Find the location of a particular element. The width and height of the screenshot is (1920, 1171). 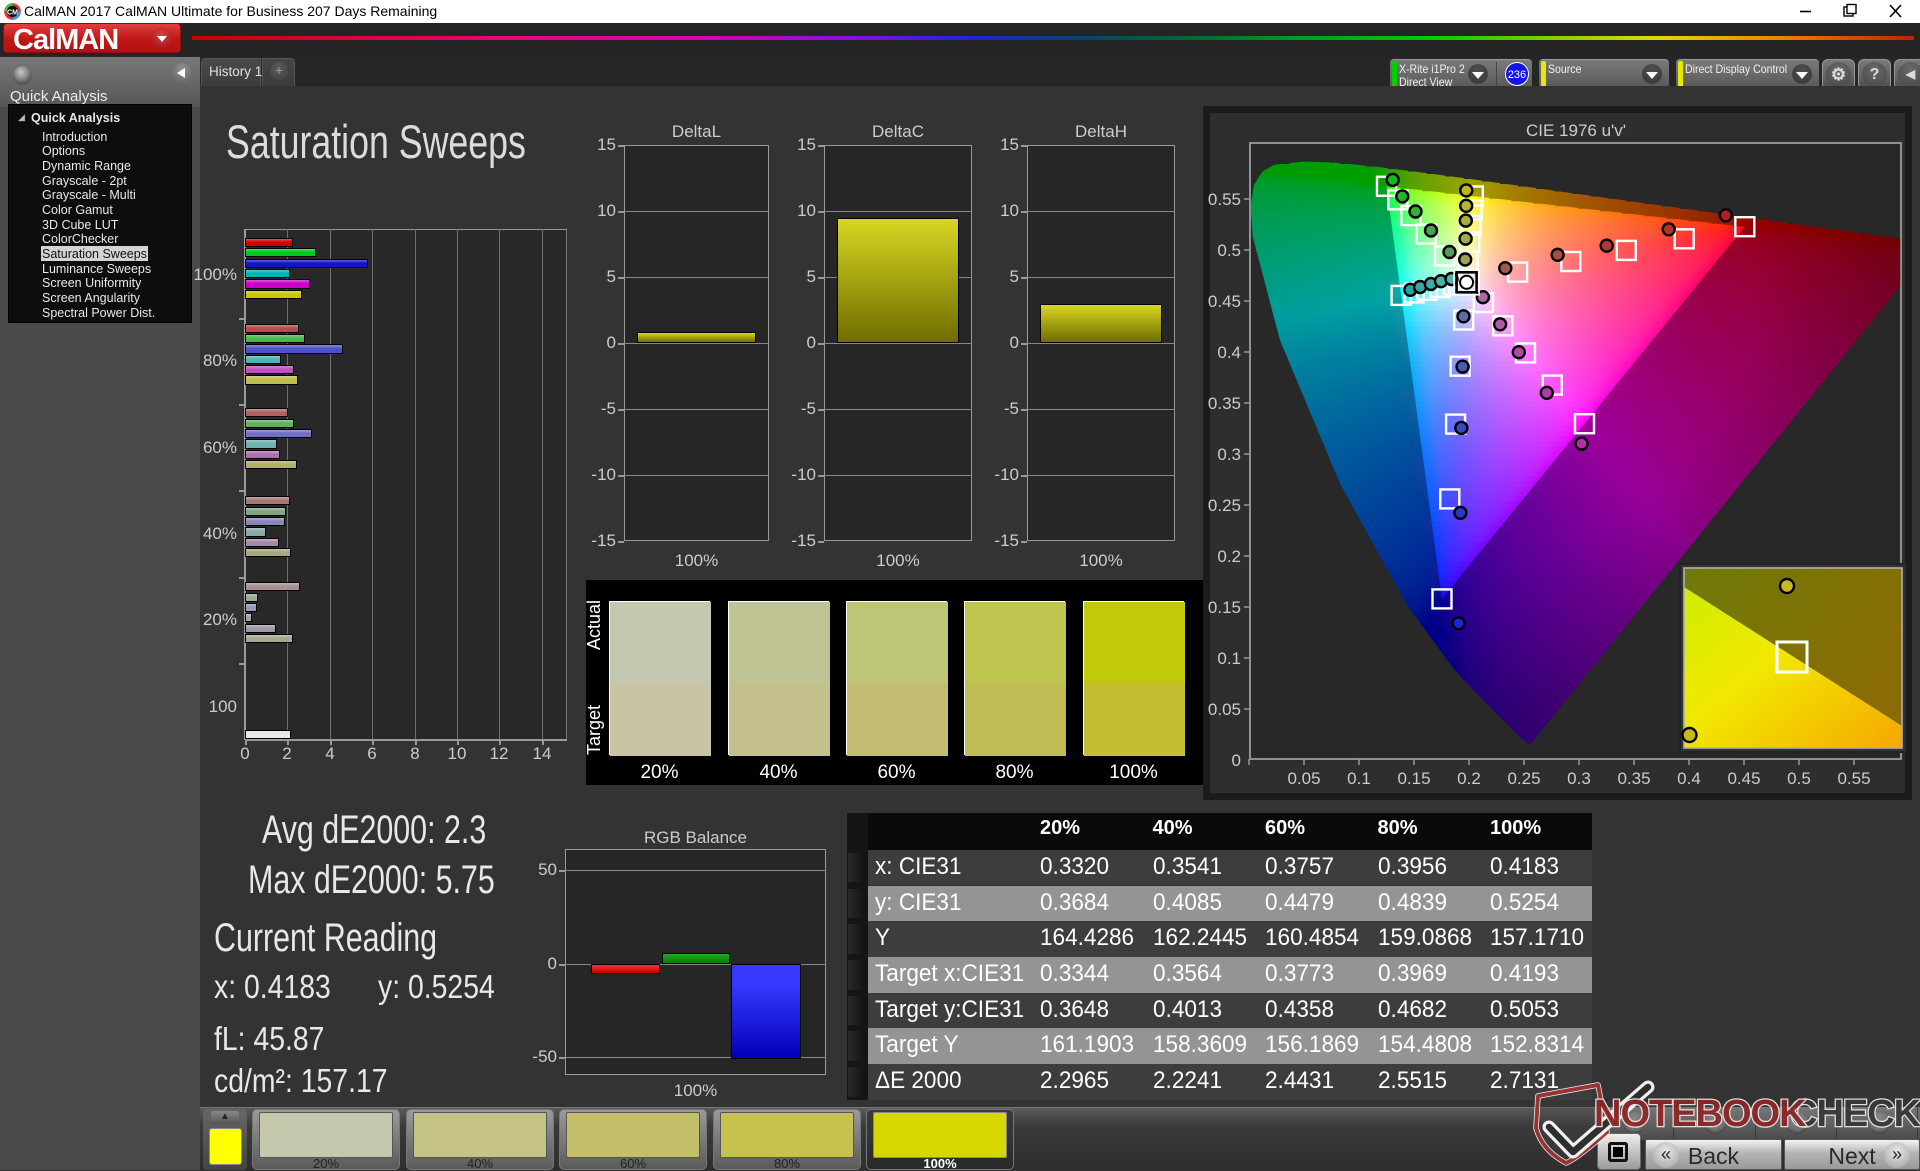

svg-text: 0 is located at coordinates (1236, 760).